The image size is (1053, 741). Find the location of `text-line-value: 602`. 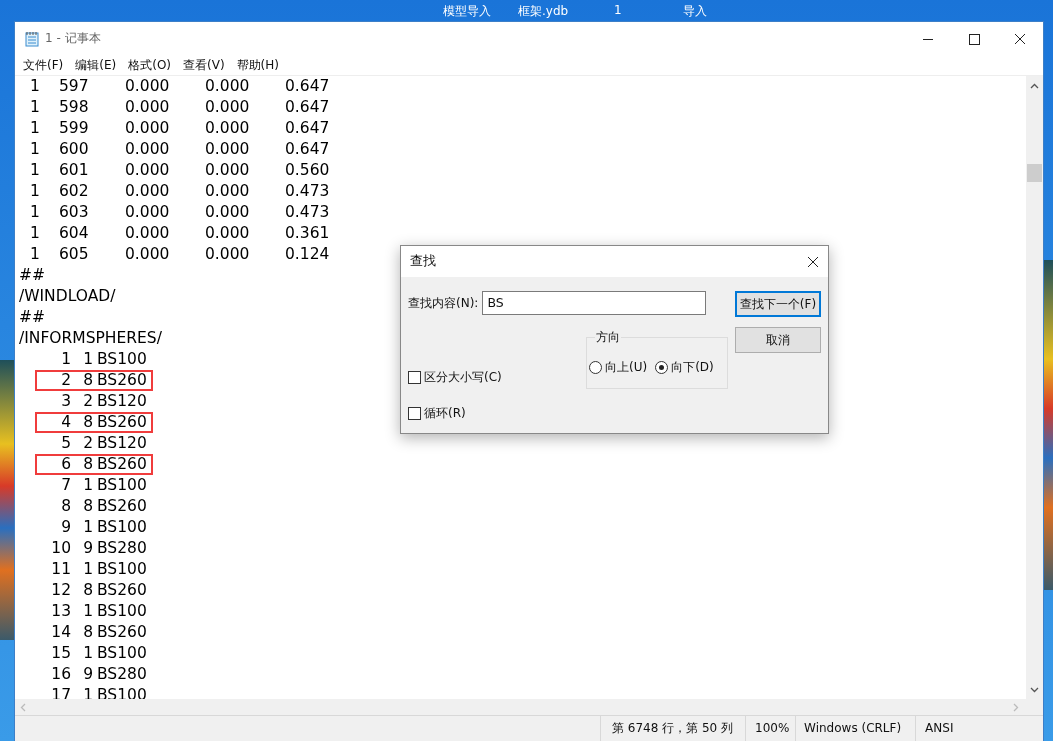

text-line-value: 602 is located at coordinates (74, 191).